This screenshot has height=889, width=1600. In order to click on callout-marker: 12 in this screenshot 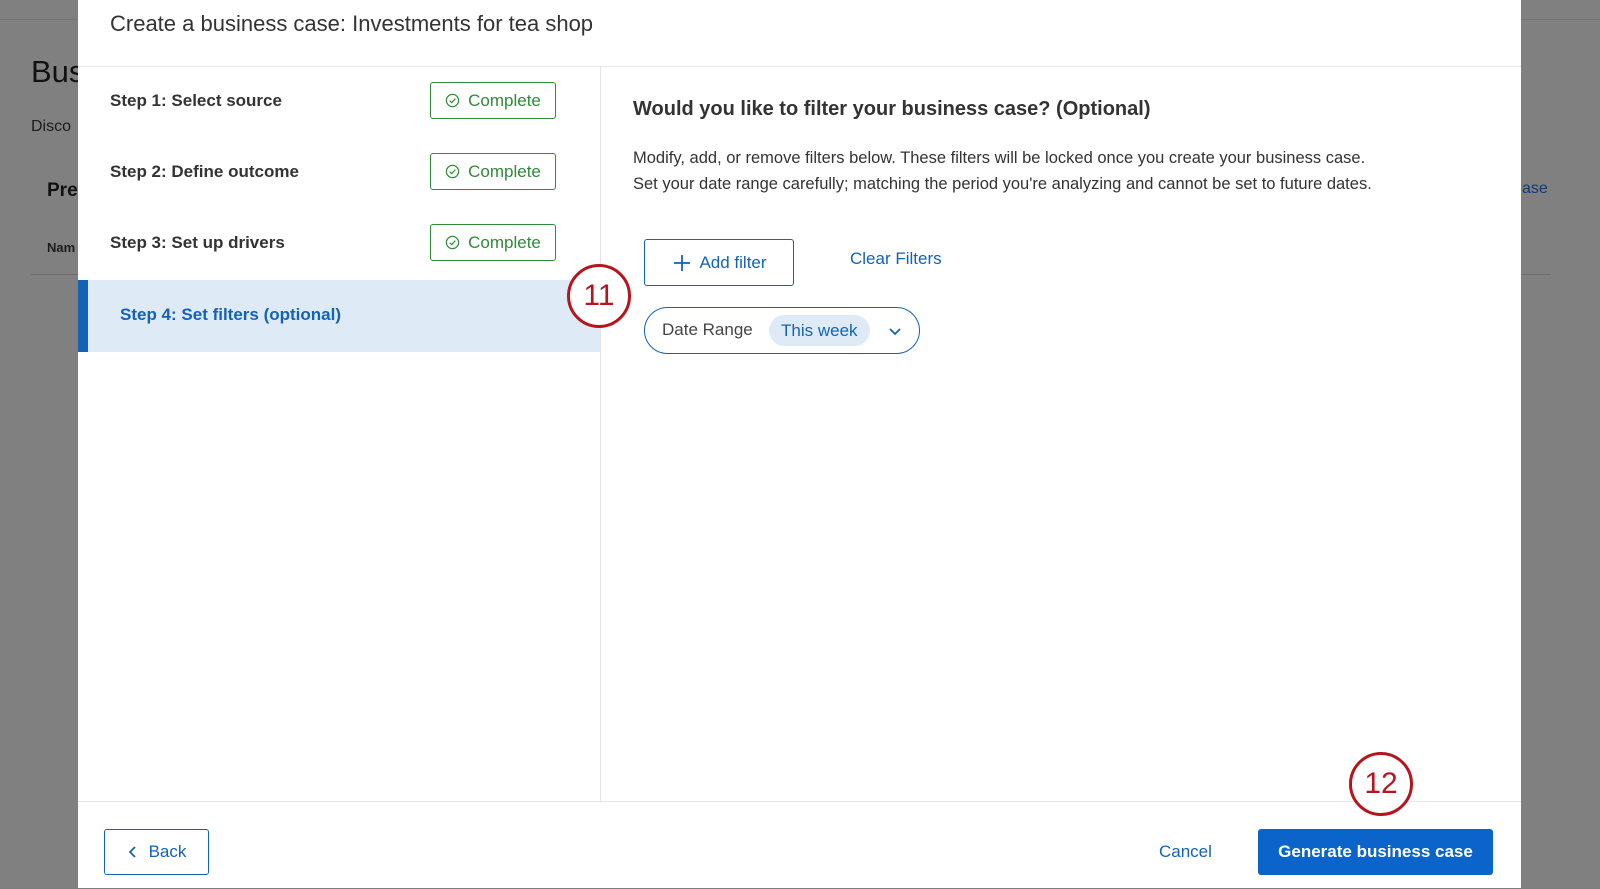, I will do `click(1381, 784)`.